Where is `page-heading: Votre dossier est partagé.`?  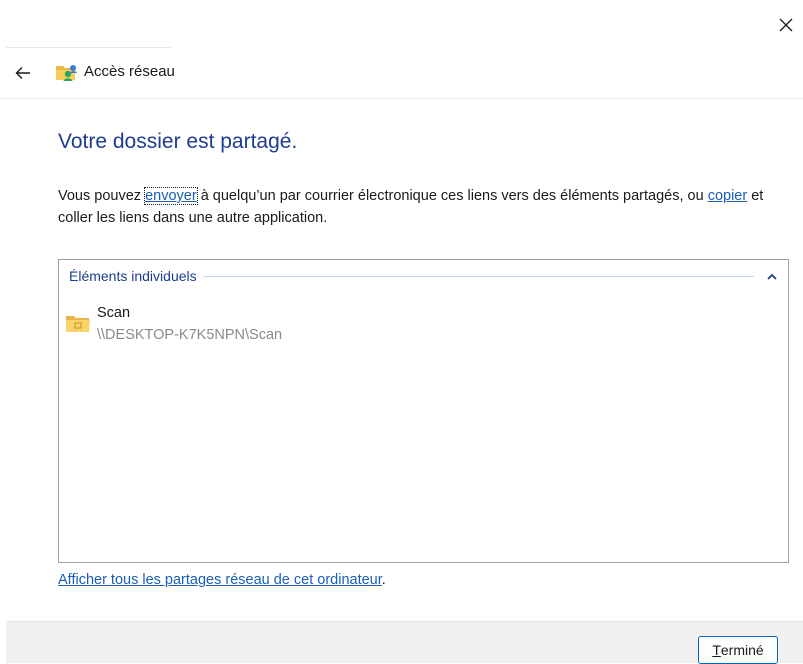
page-heading: Votre dossier est partagé. is located at coordinates (178, 141).